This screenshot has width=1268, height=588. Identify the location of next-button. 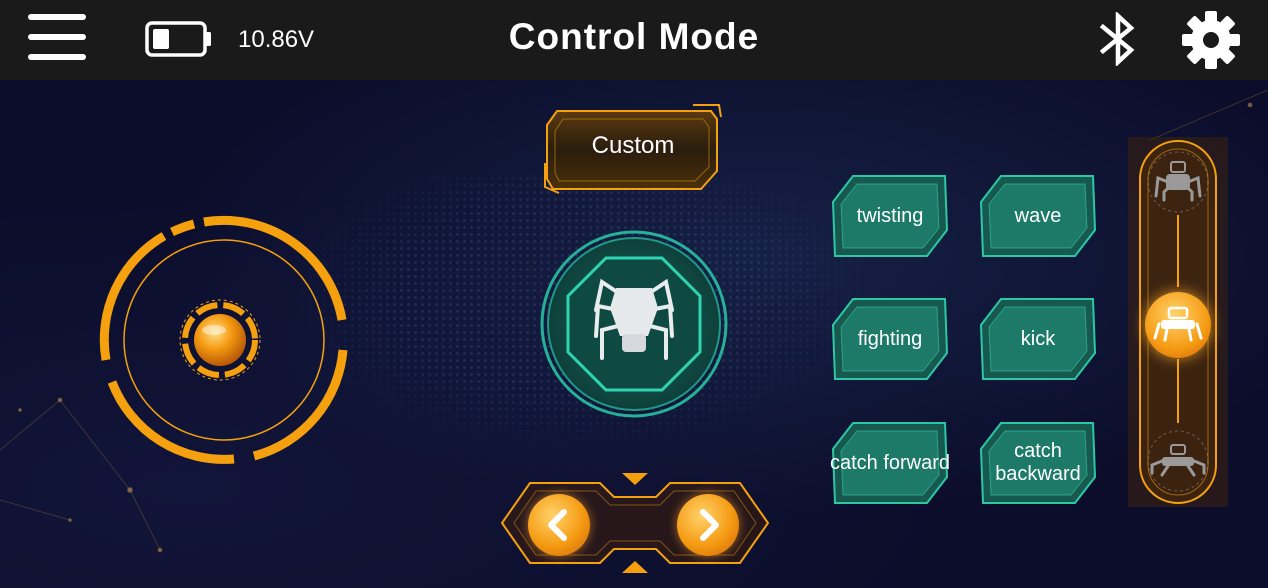
(708, 525).